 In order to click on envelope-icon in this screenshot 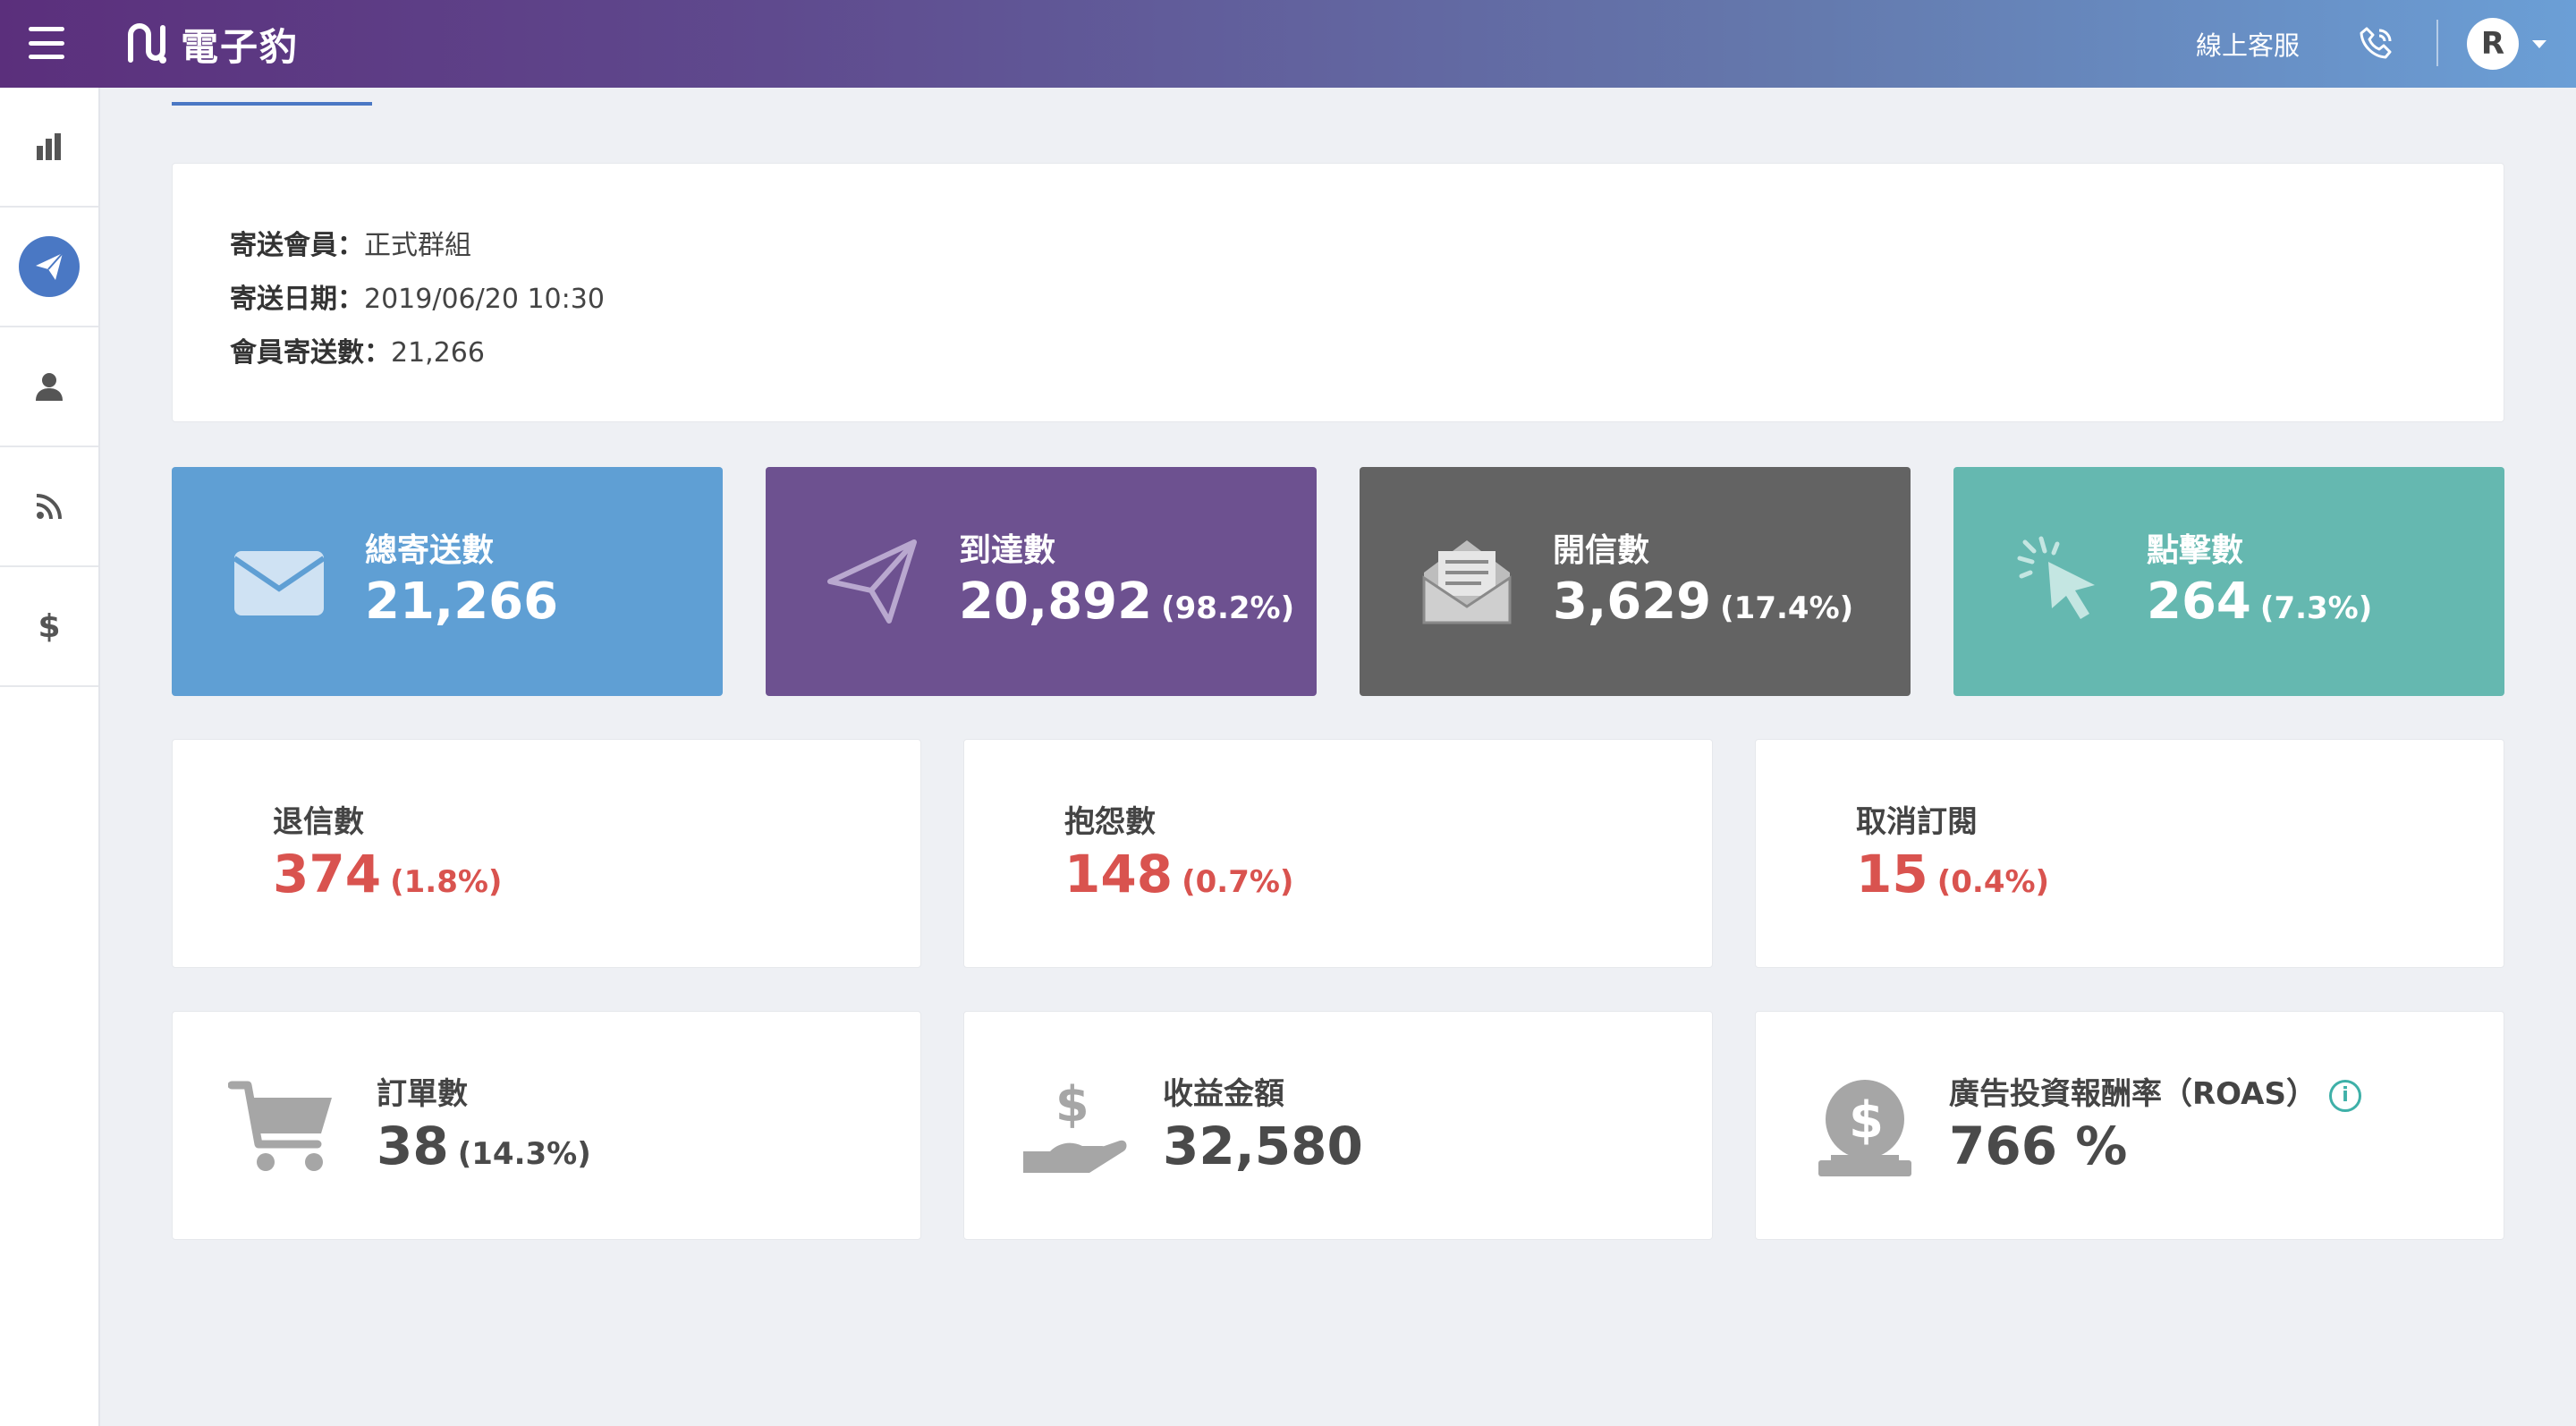, I will do `click(279, 583)`.